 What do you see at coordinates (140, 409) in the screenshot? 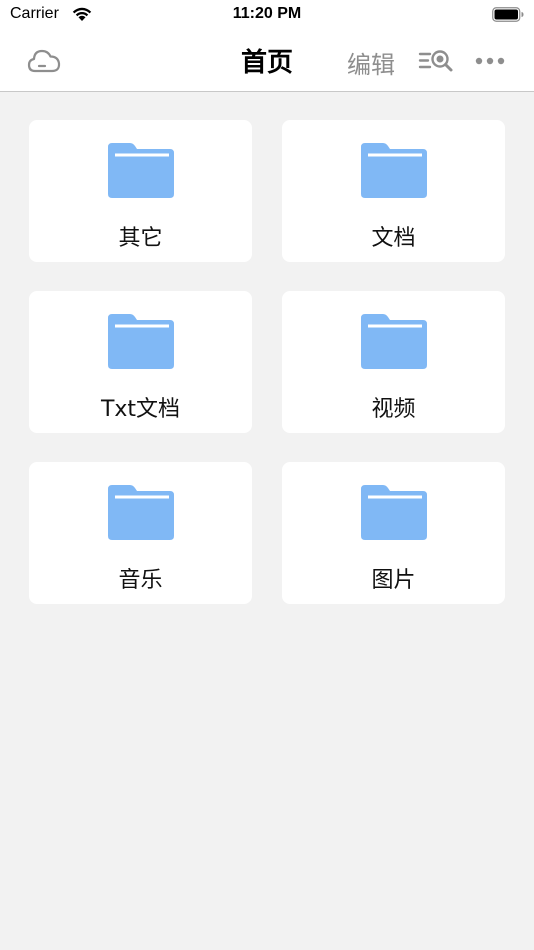
I see `folder-label: Txt文档` at bounding box center [140, 409].